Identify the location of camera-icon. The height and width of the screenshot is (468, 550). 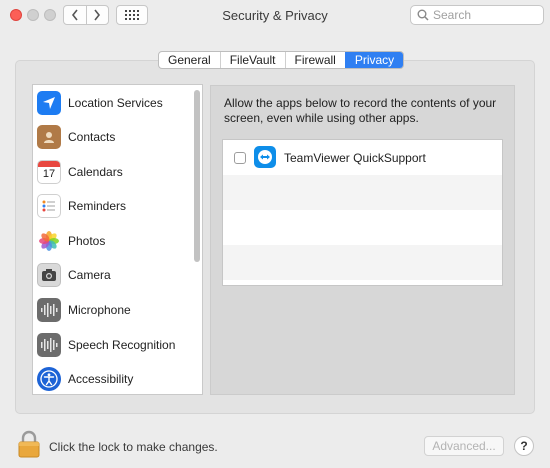
(49, 275).